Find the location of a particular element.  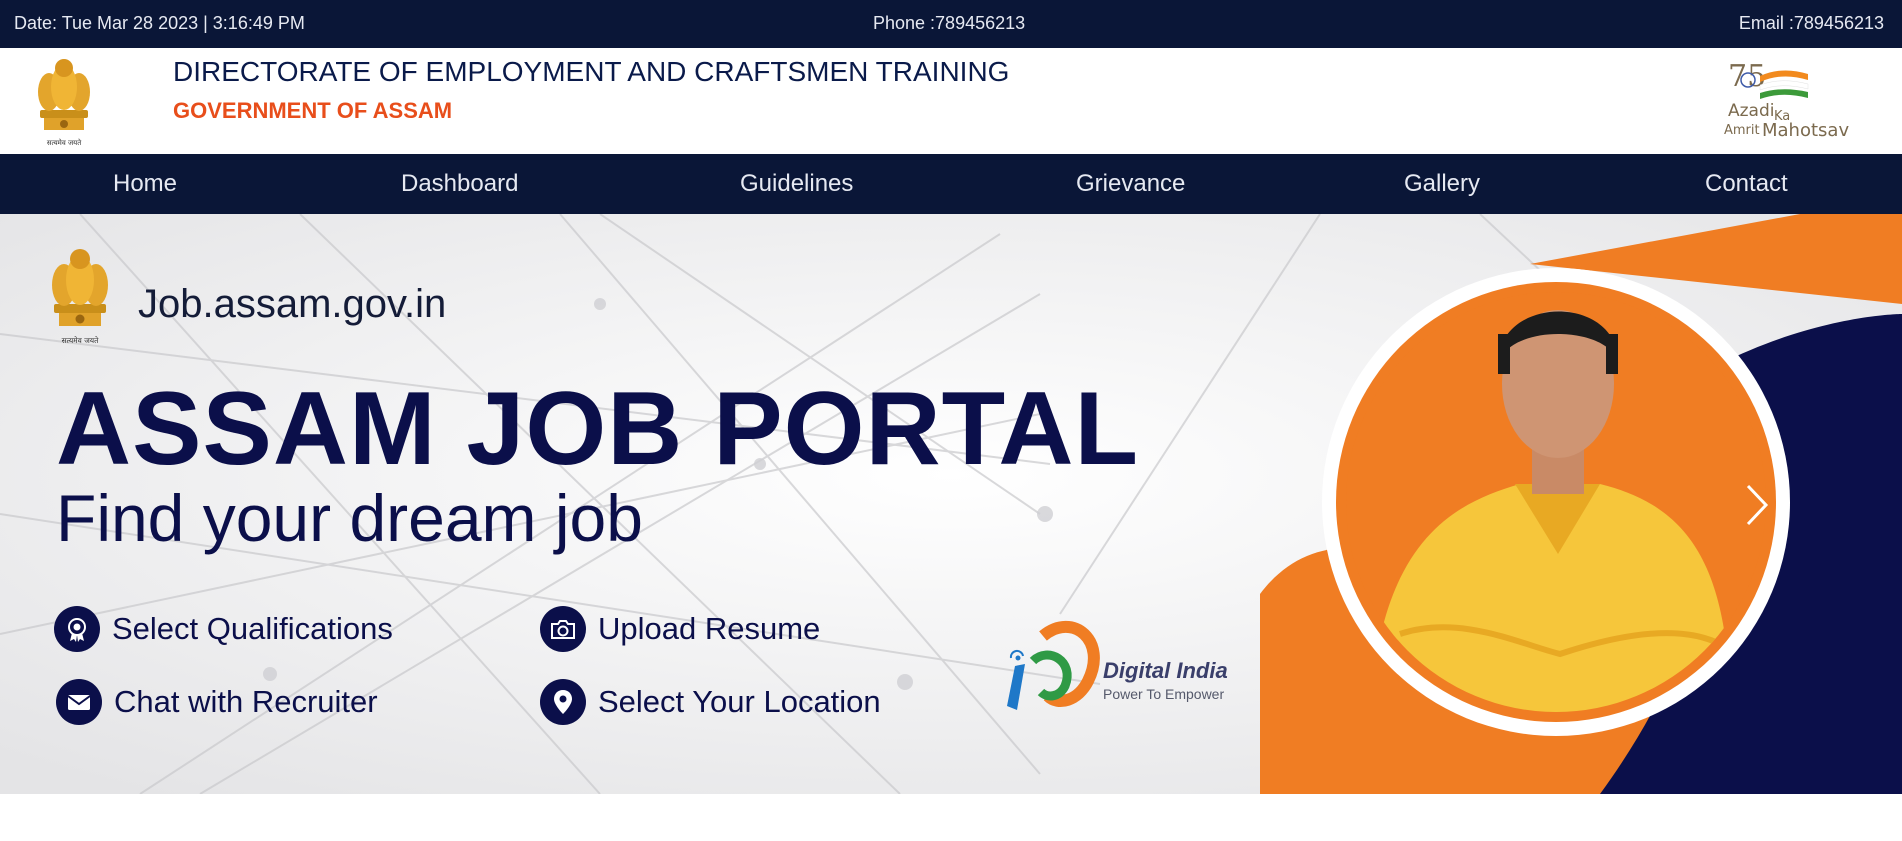

feature-label: Upload Resume is located at coordinates (709, 628).